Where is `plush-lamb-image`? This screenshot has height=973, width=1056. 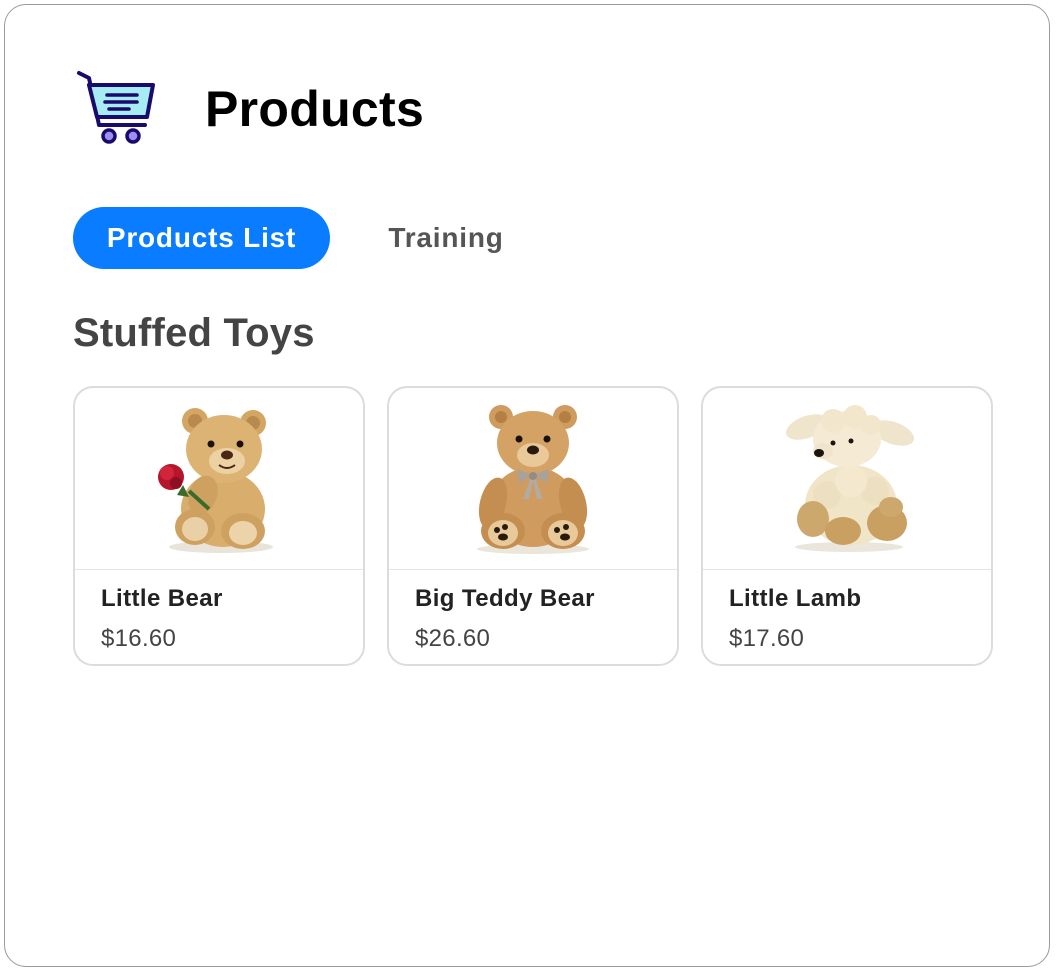
plush-lamb-image is located at coordinates (850, 478).